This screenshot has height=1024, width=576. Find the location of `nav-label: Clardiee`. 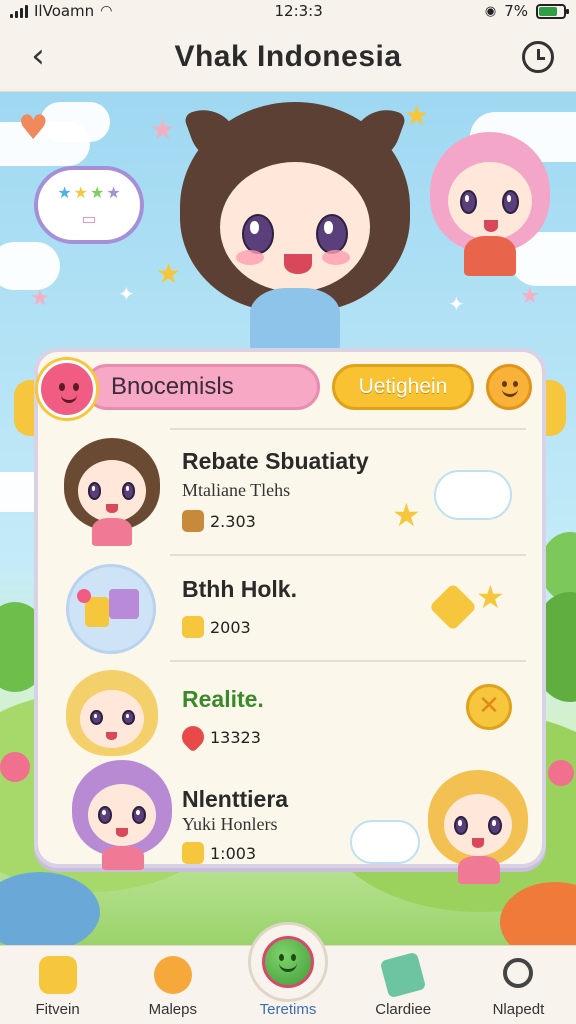

nav-label: Clardiee is located at coordinates (403, 1009).